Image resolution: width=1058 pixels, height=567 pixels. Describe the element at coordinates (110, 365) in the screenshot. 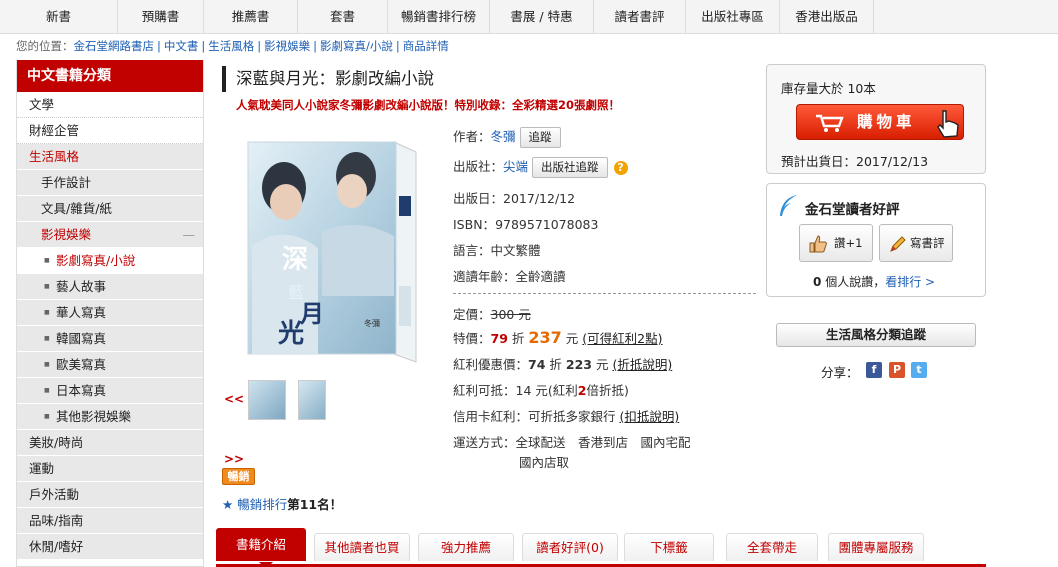

I see `sidebar-subsubitem: 歐美寫真` at that location.